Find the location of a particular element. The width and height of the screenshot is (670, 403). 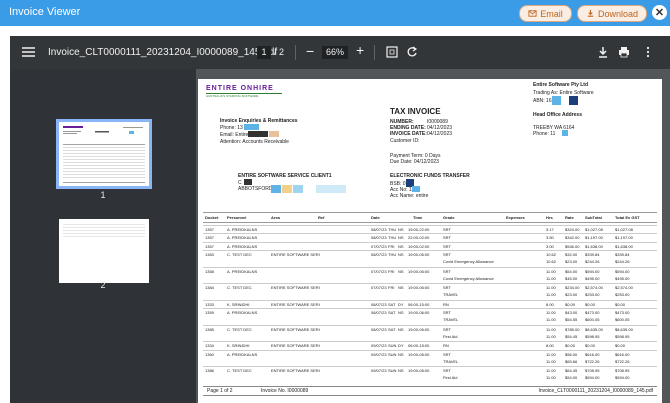

table-cell: C. TEST DEC is located at coordinates (239, 254).